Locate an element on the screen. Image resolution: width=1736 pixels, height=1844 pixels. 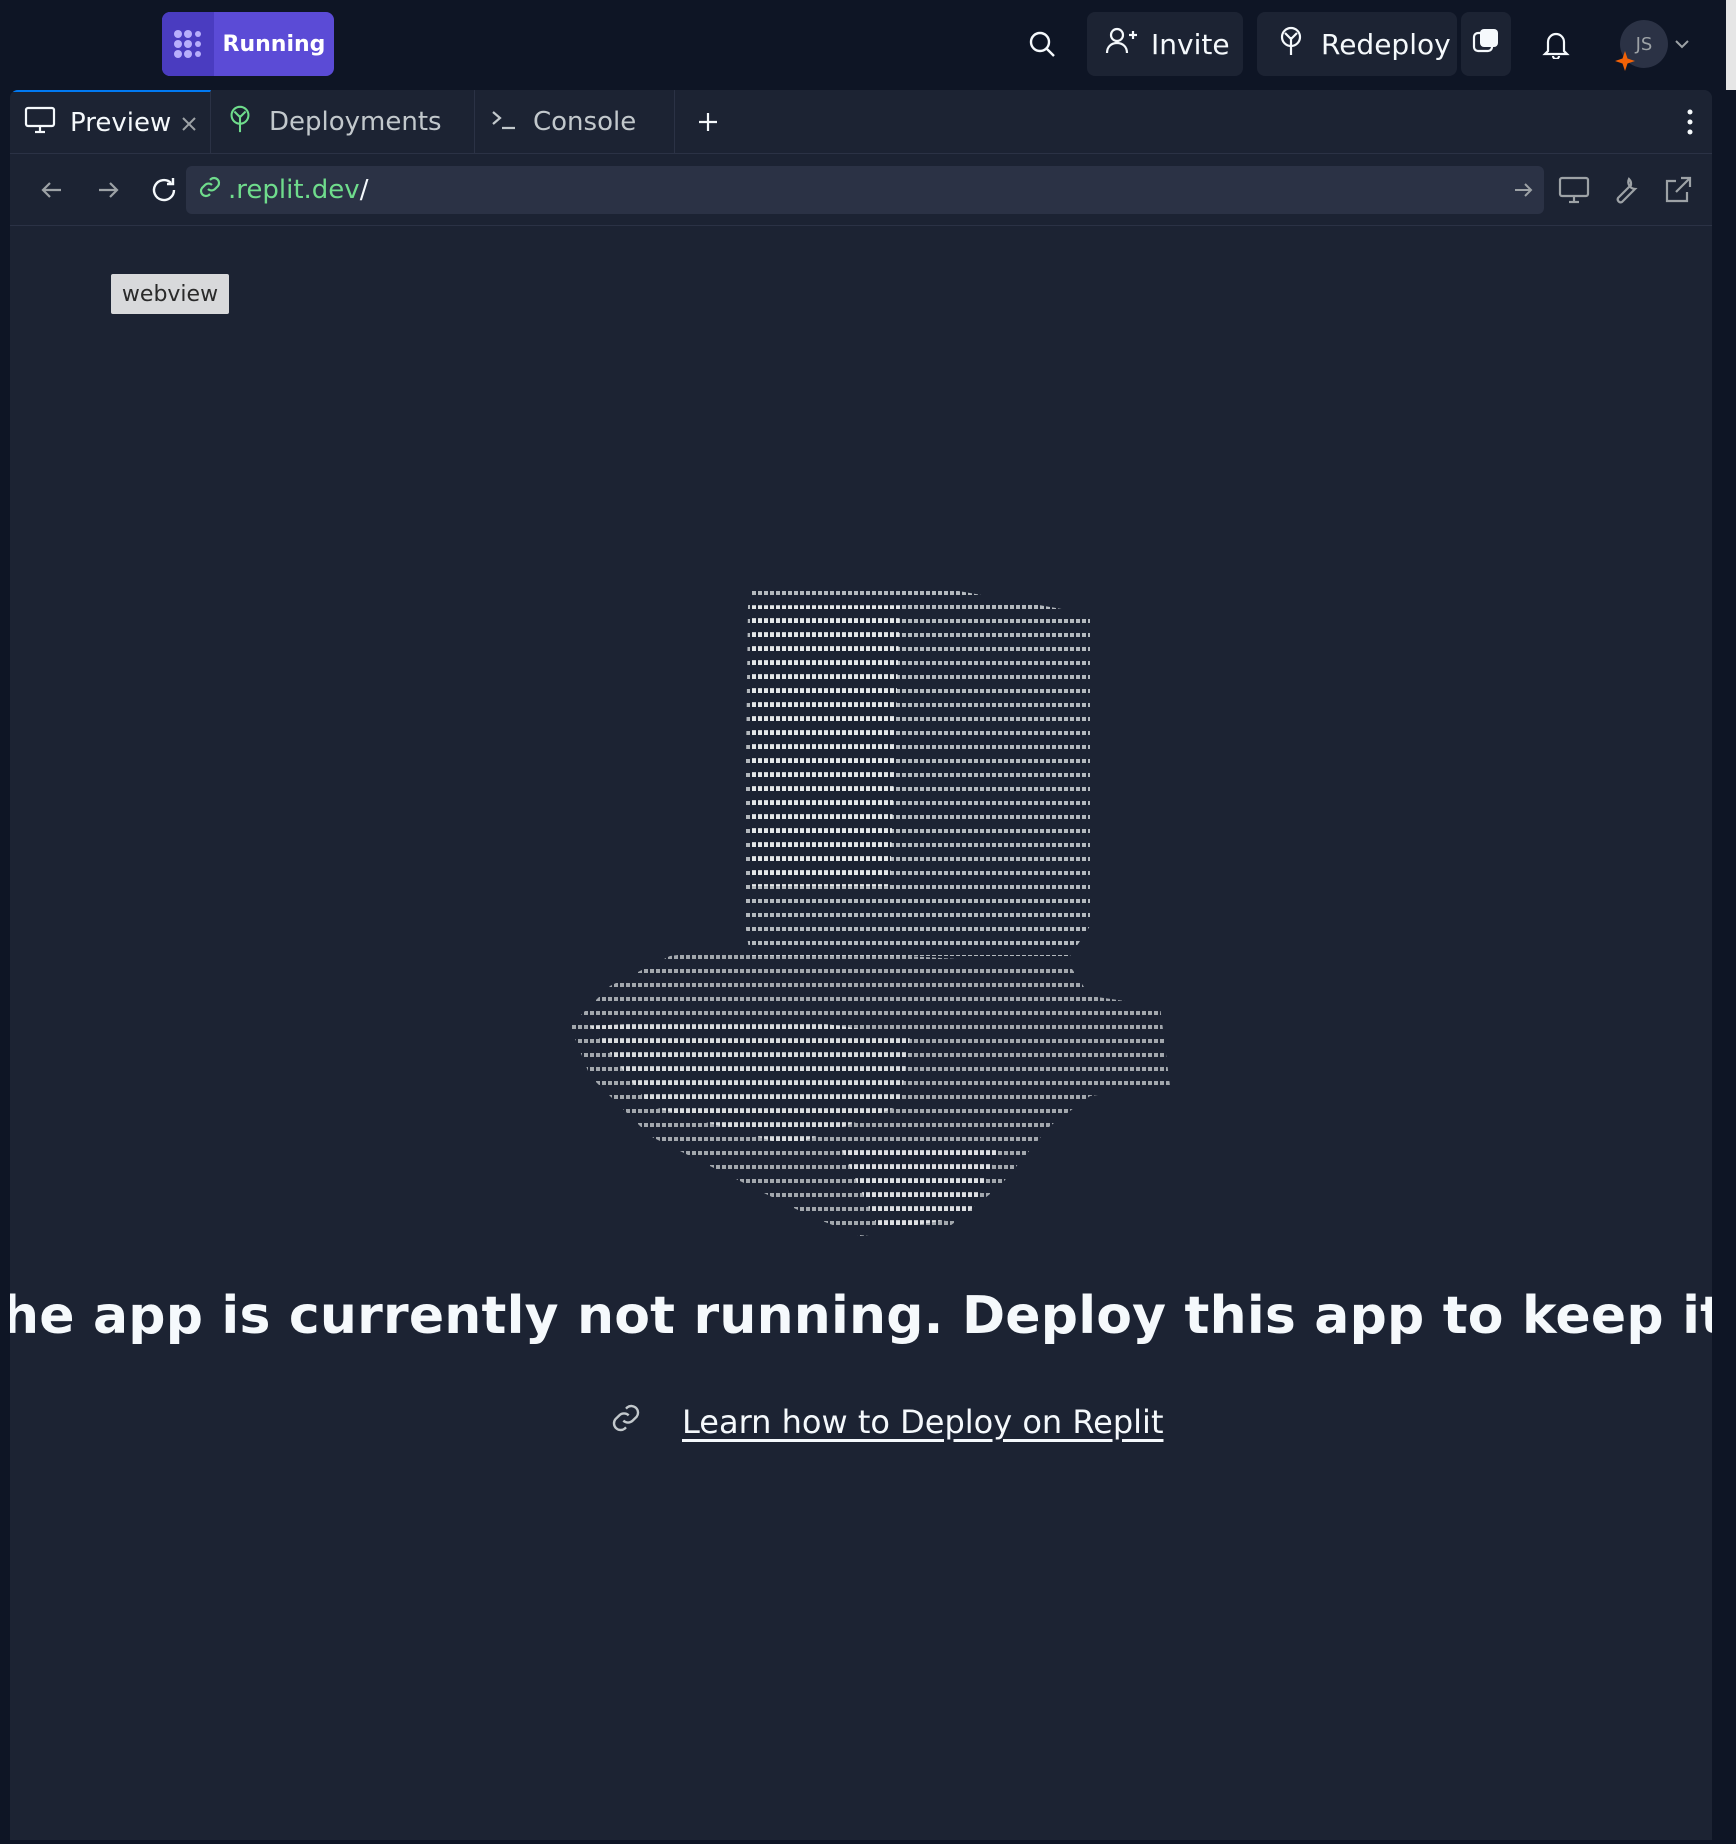
learn-deploy-row: Learn how to Deploy on Replit is located at coordinates (886, 1422).